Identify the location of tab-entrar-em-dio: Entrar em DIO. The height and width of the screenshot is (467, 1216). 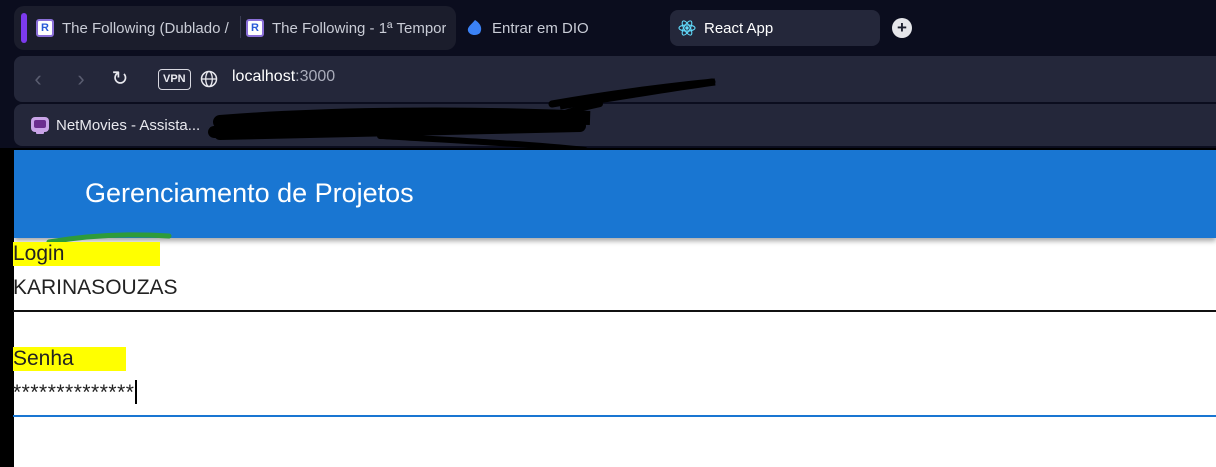
(556, 28).